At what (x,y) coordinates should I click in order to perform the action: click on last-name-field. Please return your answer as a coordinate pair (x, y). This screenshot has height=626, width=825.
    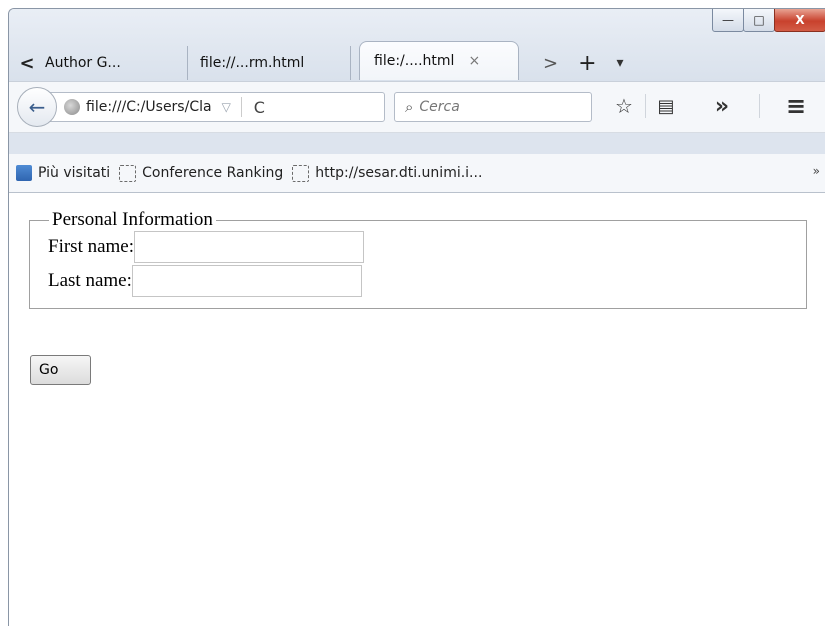
    Looking at the image, I should click on (246, 281).